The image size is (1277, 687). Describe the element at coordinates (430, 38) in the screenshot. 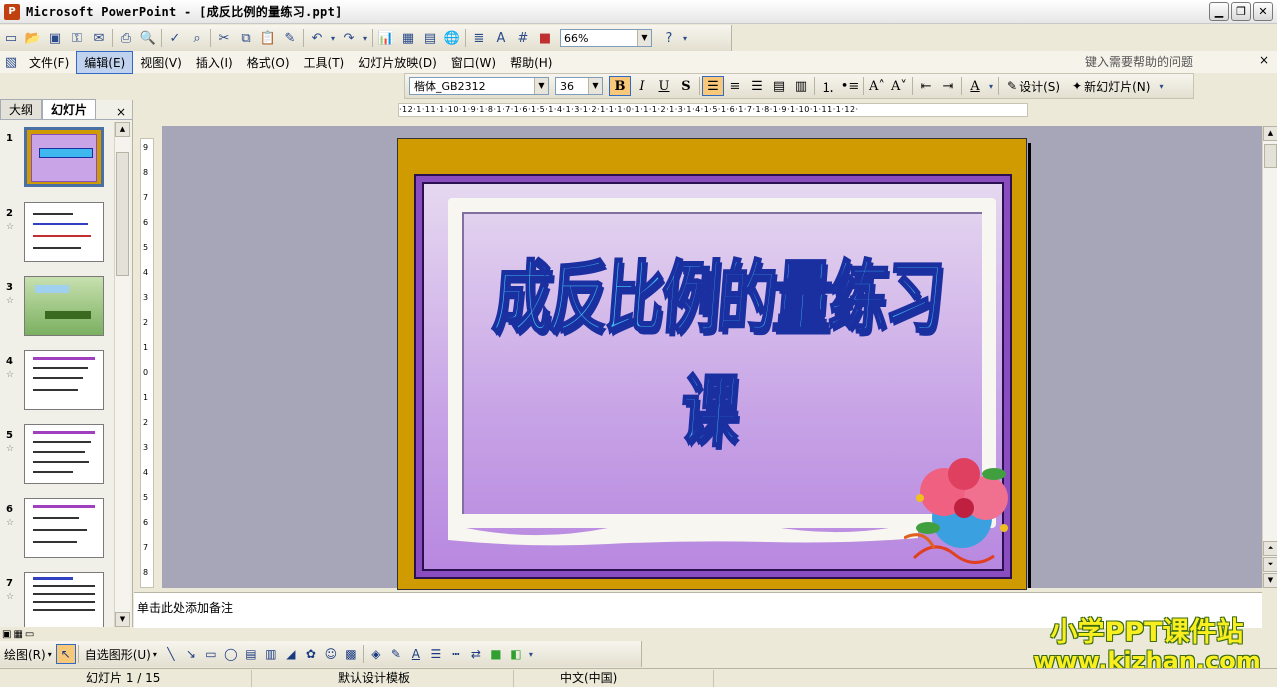

I see `tables-borders-icon: ▤` at that location.